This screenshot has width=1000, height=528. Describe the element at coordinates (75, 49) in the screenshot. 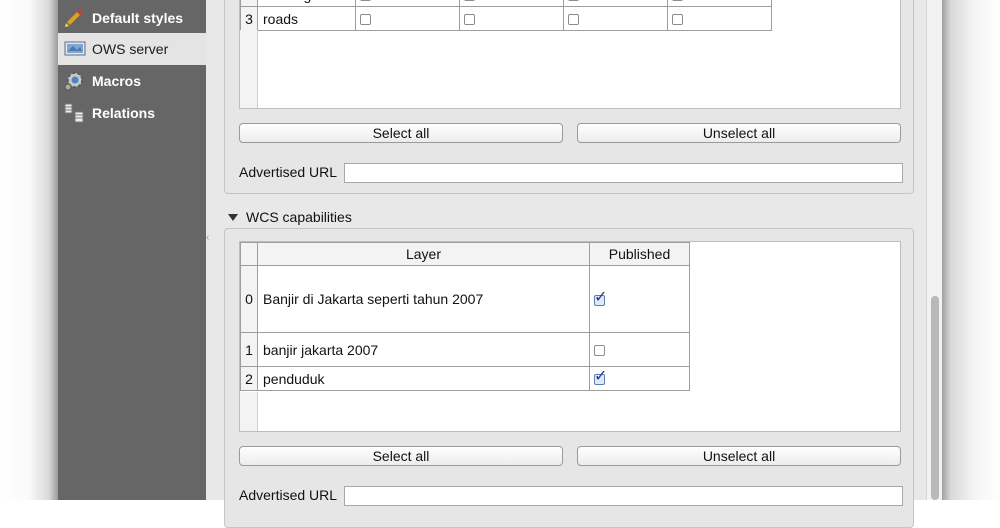

I see `ows-server-icon` at that location.